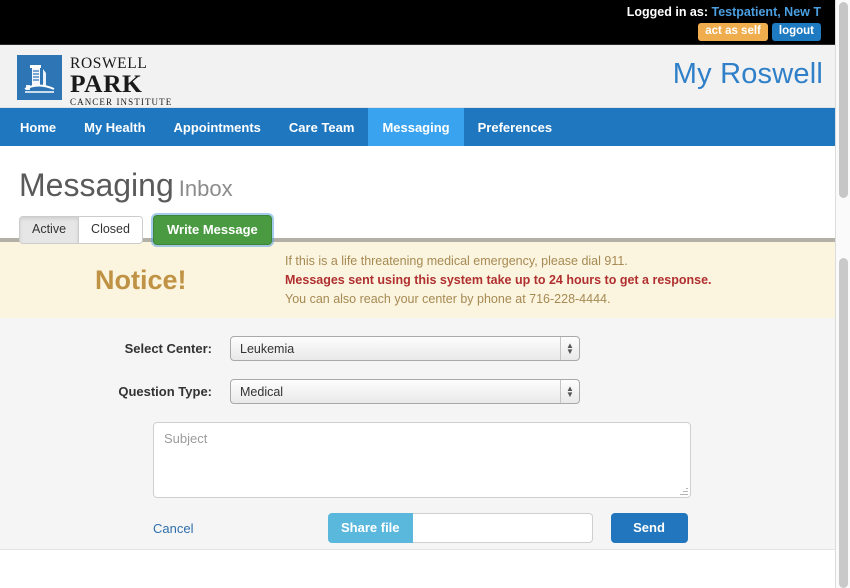 This screenshot has height=588, width=850. What do you see at coordinates (649, 528) in the screenshot?
I see `send-button: Send` at bounding box center [649, 528].